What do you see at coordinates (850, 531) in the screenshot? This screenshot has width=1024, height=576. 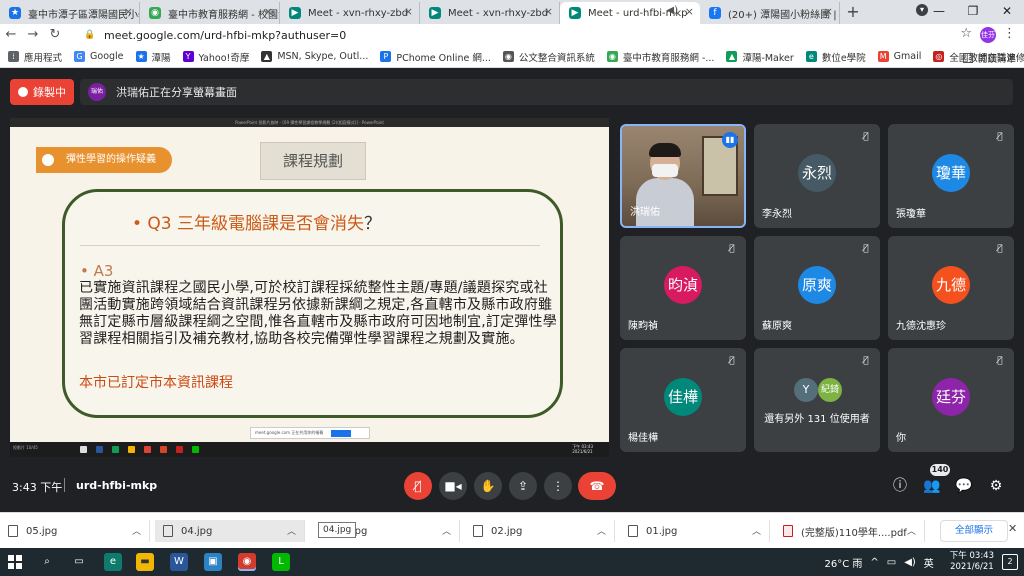 I see `download-item: (完整版)110學年....pdf ︿` at bounding box center [850, 531].